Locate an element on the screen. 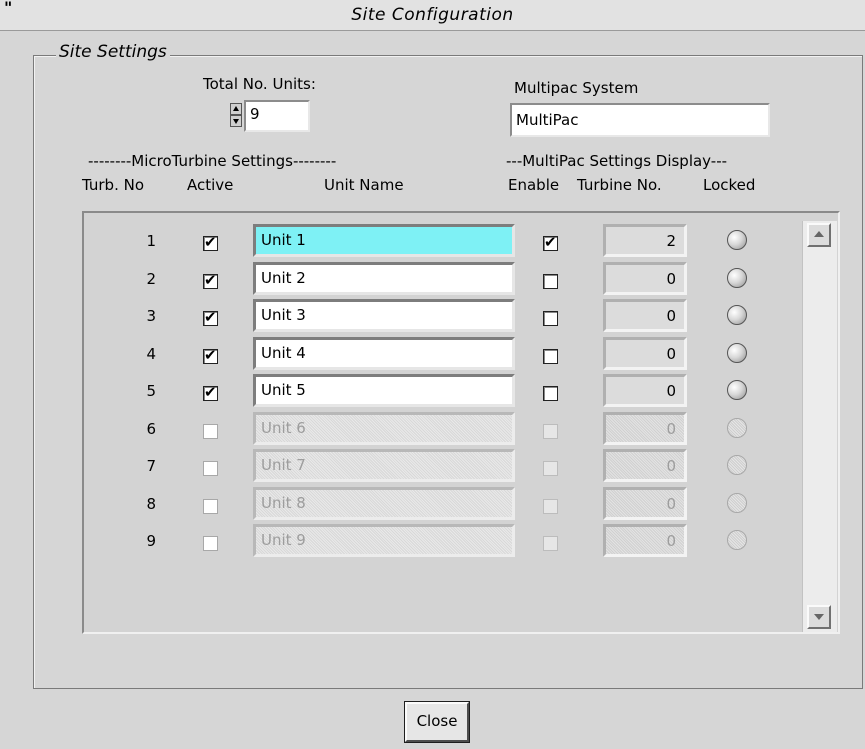 The height and width of the screenshot is (749, 865). unit-name-field: Unit 7 is located at coordinates (384, 465).